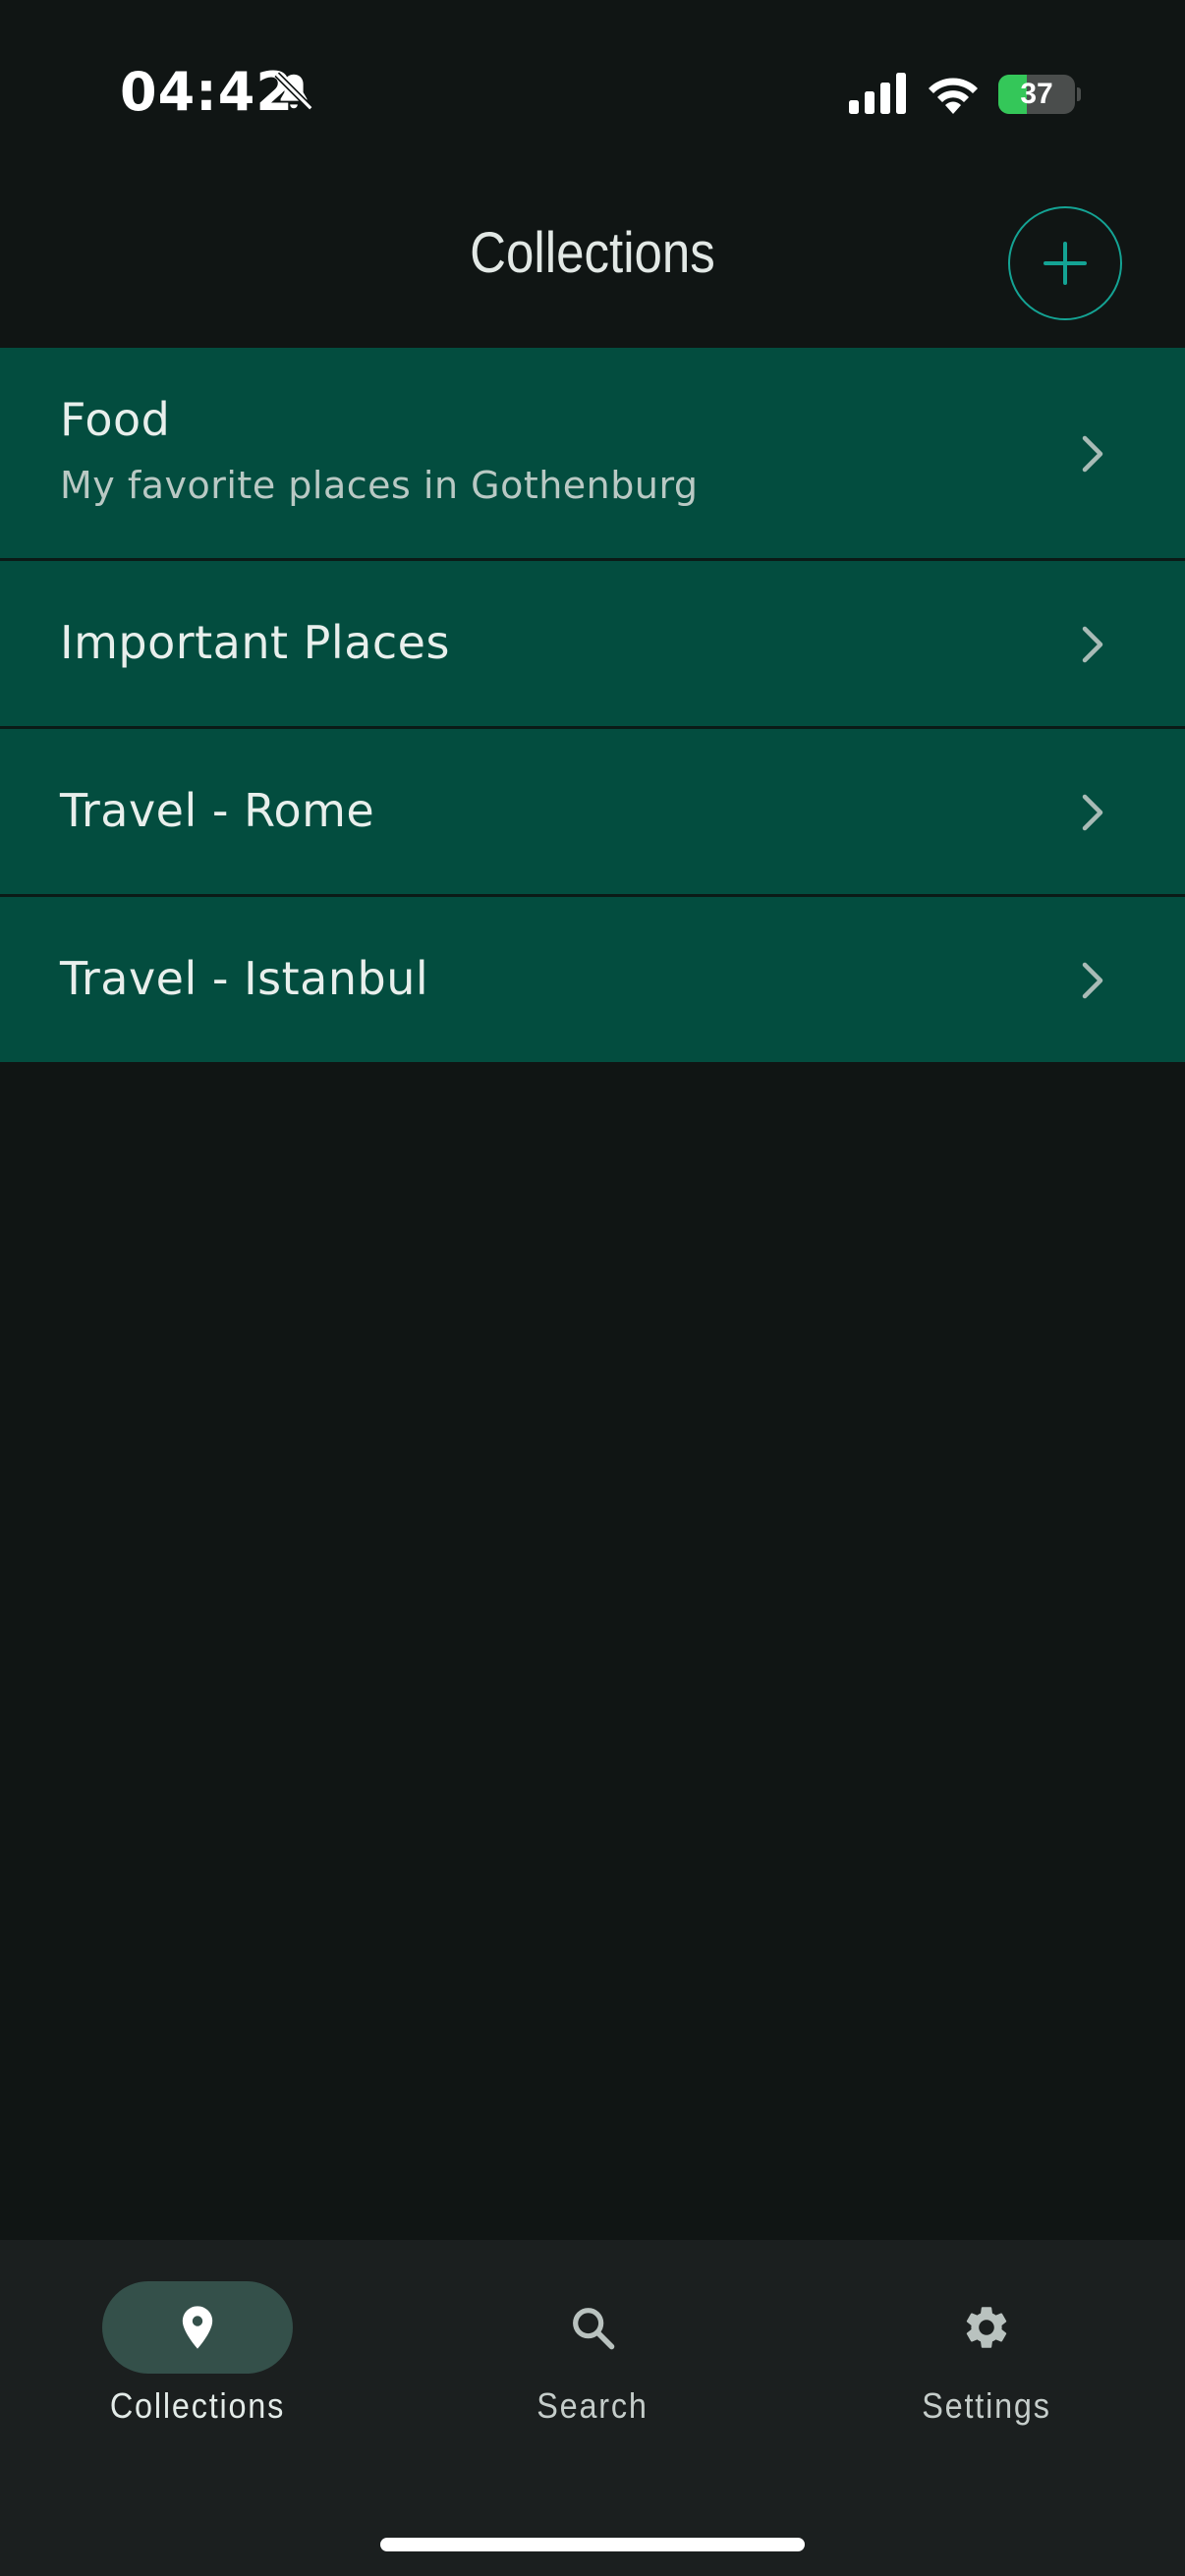 The width and height of the screenshot is (1185, 2576). I want to click on status-bar: 04:42 37, so click(592, 93).